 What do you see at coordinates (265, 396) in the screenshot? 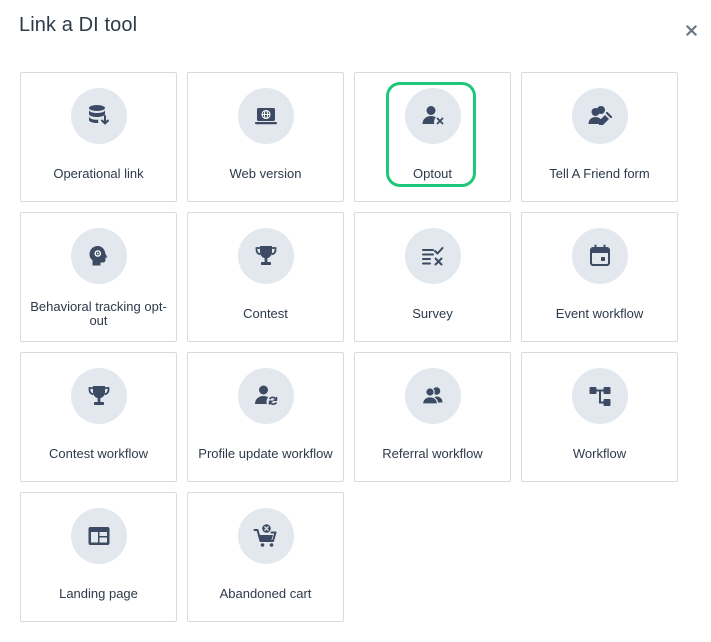
I see `user-sync-icon` at bounding box center [265, 396].